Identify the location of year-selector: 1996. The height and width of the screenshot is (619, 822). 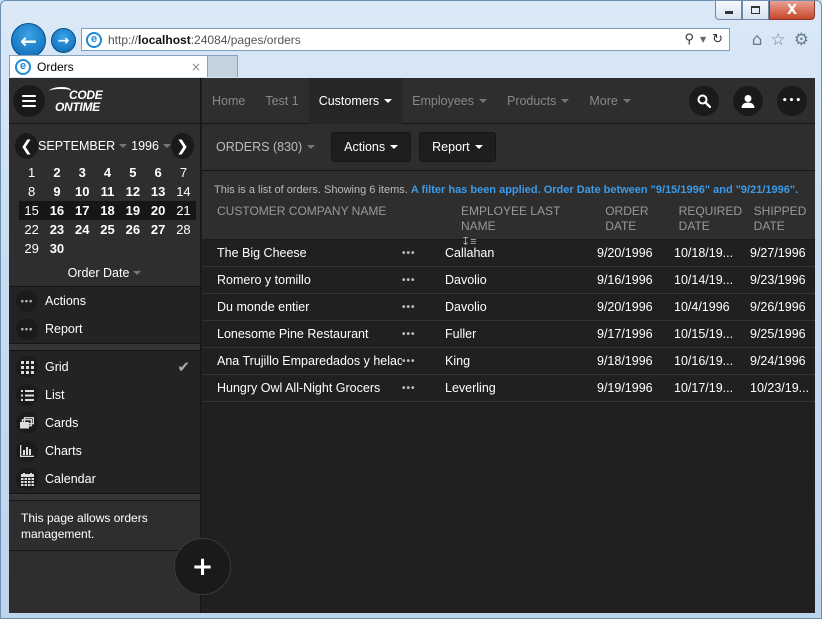
(145, 146).